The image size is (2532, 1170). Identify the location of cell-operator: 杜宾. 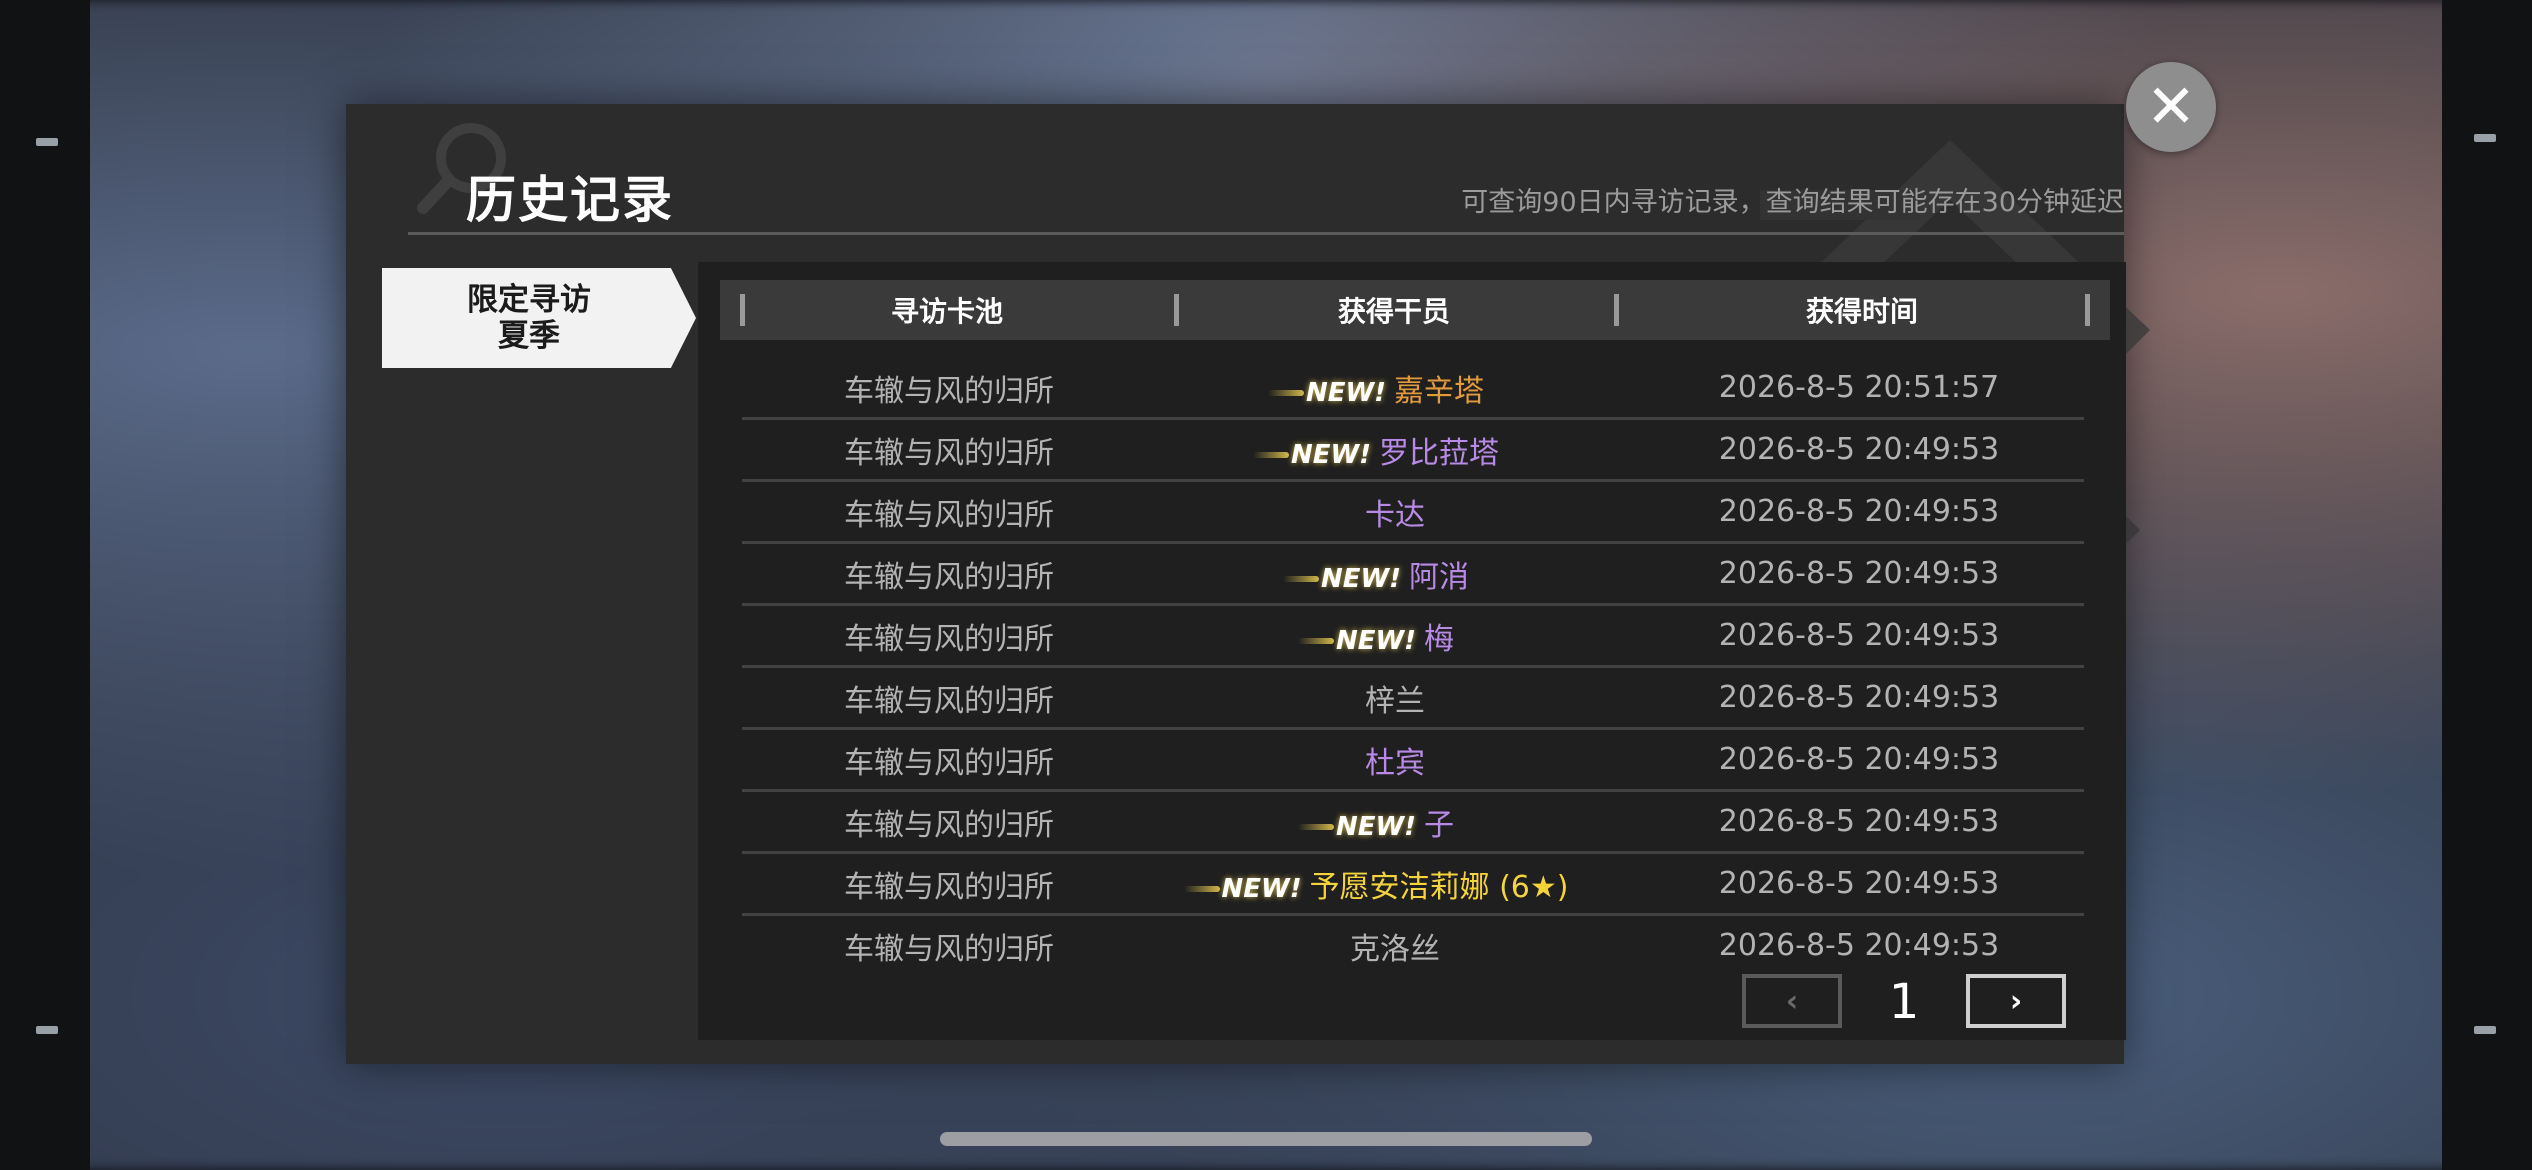
(1395, 760).